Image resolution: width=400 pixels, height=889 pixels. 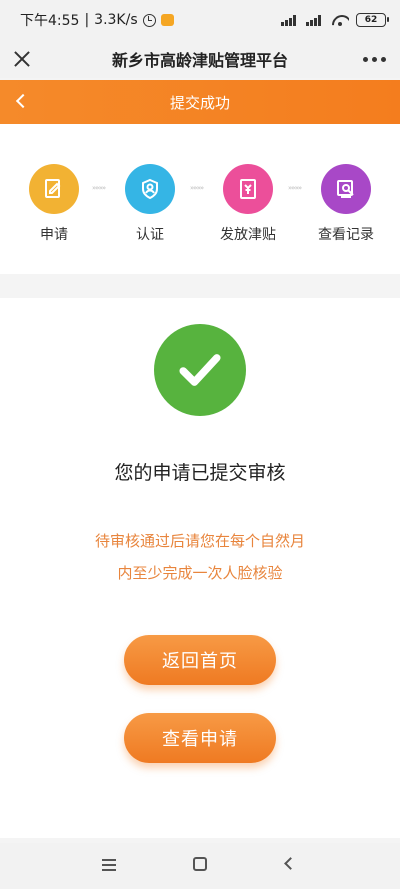 What do you see at coordinates (54, 235) in the screenshot?
I see `step-label: 申请` at bounding box center [54, 235].